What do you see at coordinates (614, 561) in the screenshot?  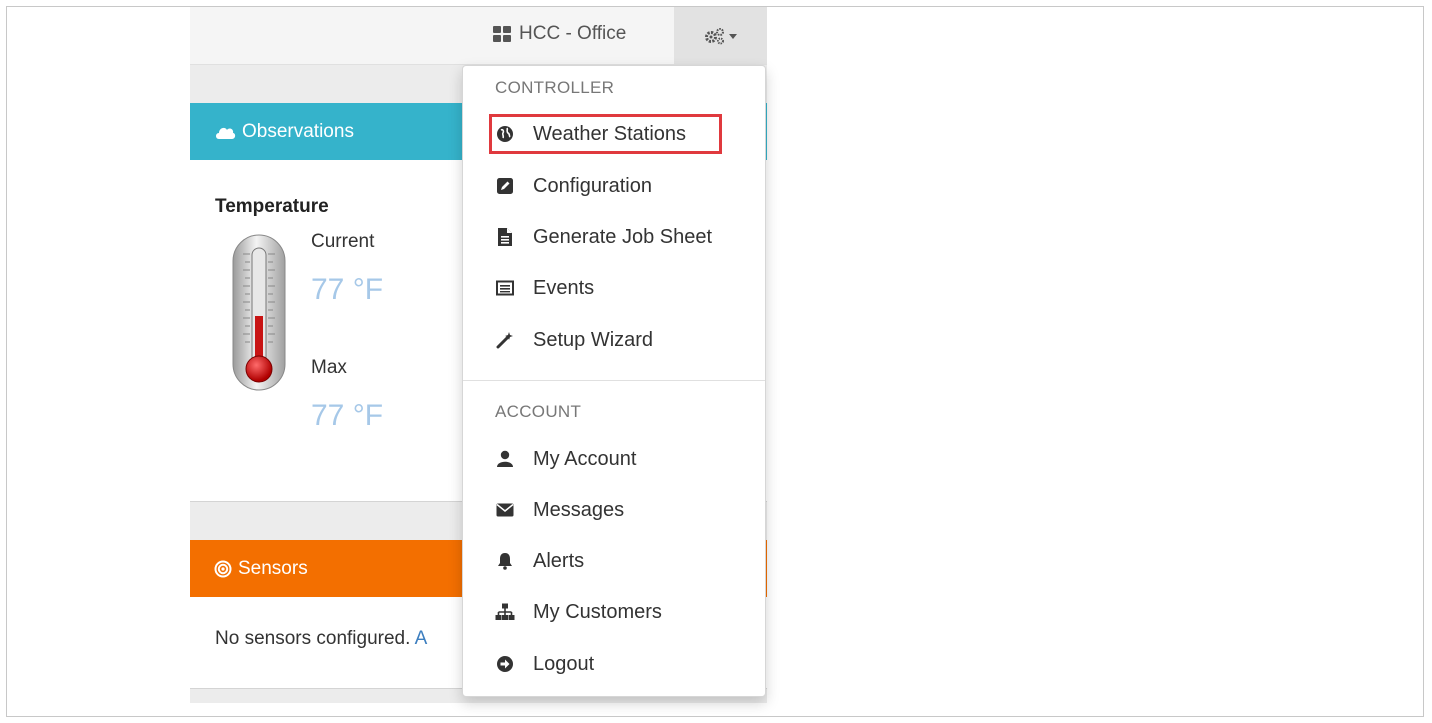 I see `menu-item-alerts: Alerts` at bounding box center [614, 561].